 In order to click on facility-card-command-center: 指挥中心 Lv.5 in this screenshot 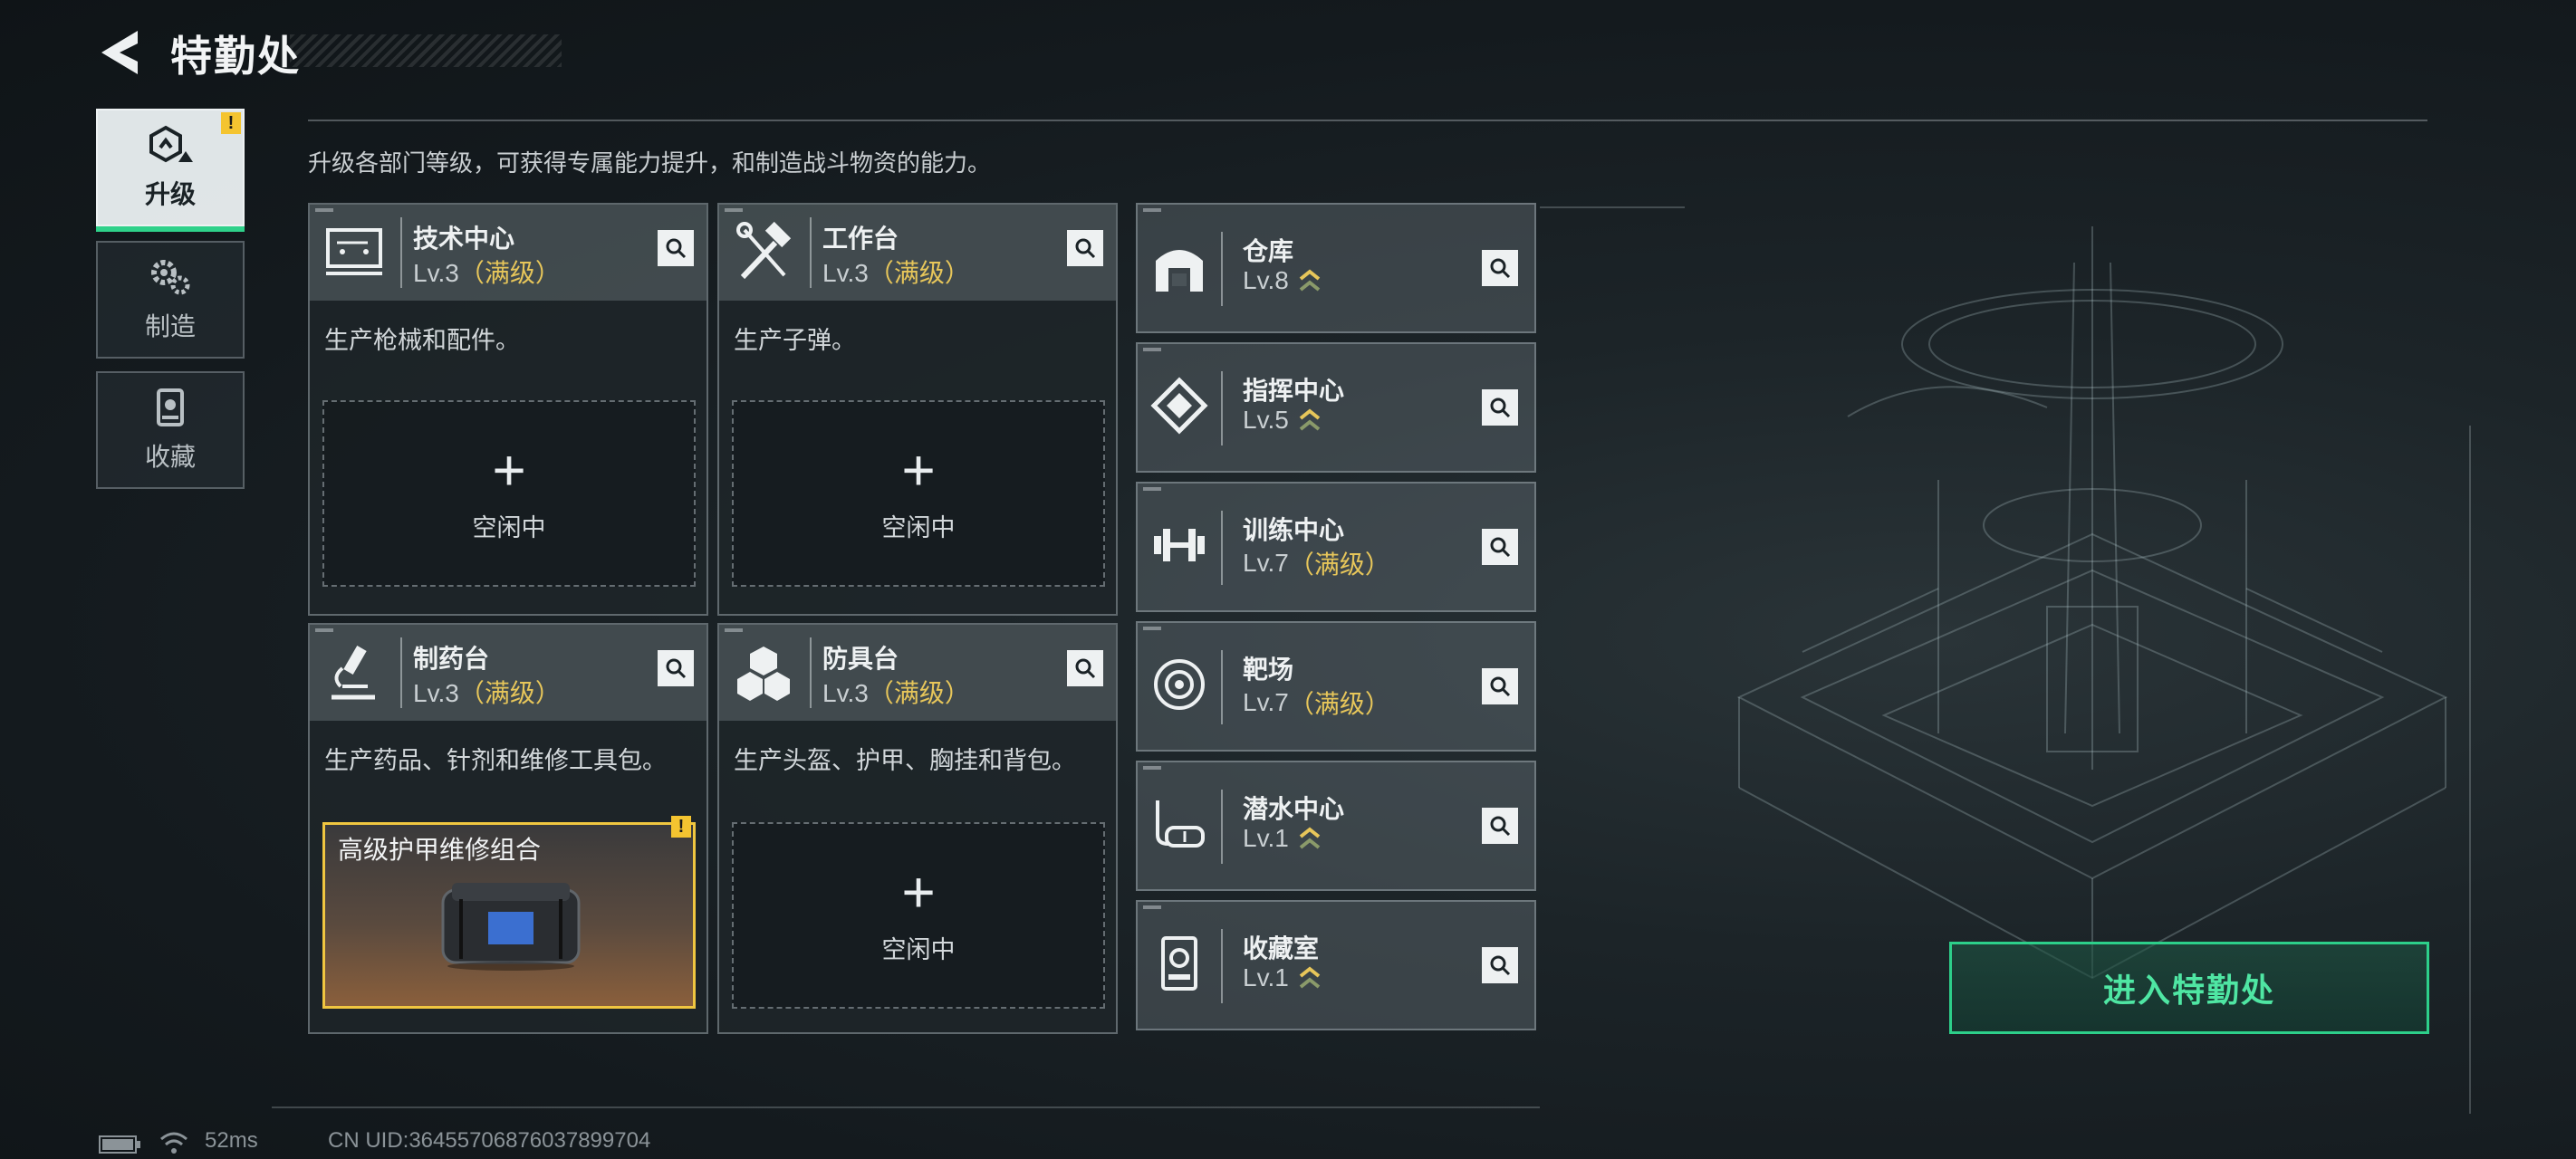, I will do `click(1336, 408)`.